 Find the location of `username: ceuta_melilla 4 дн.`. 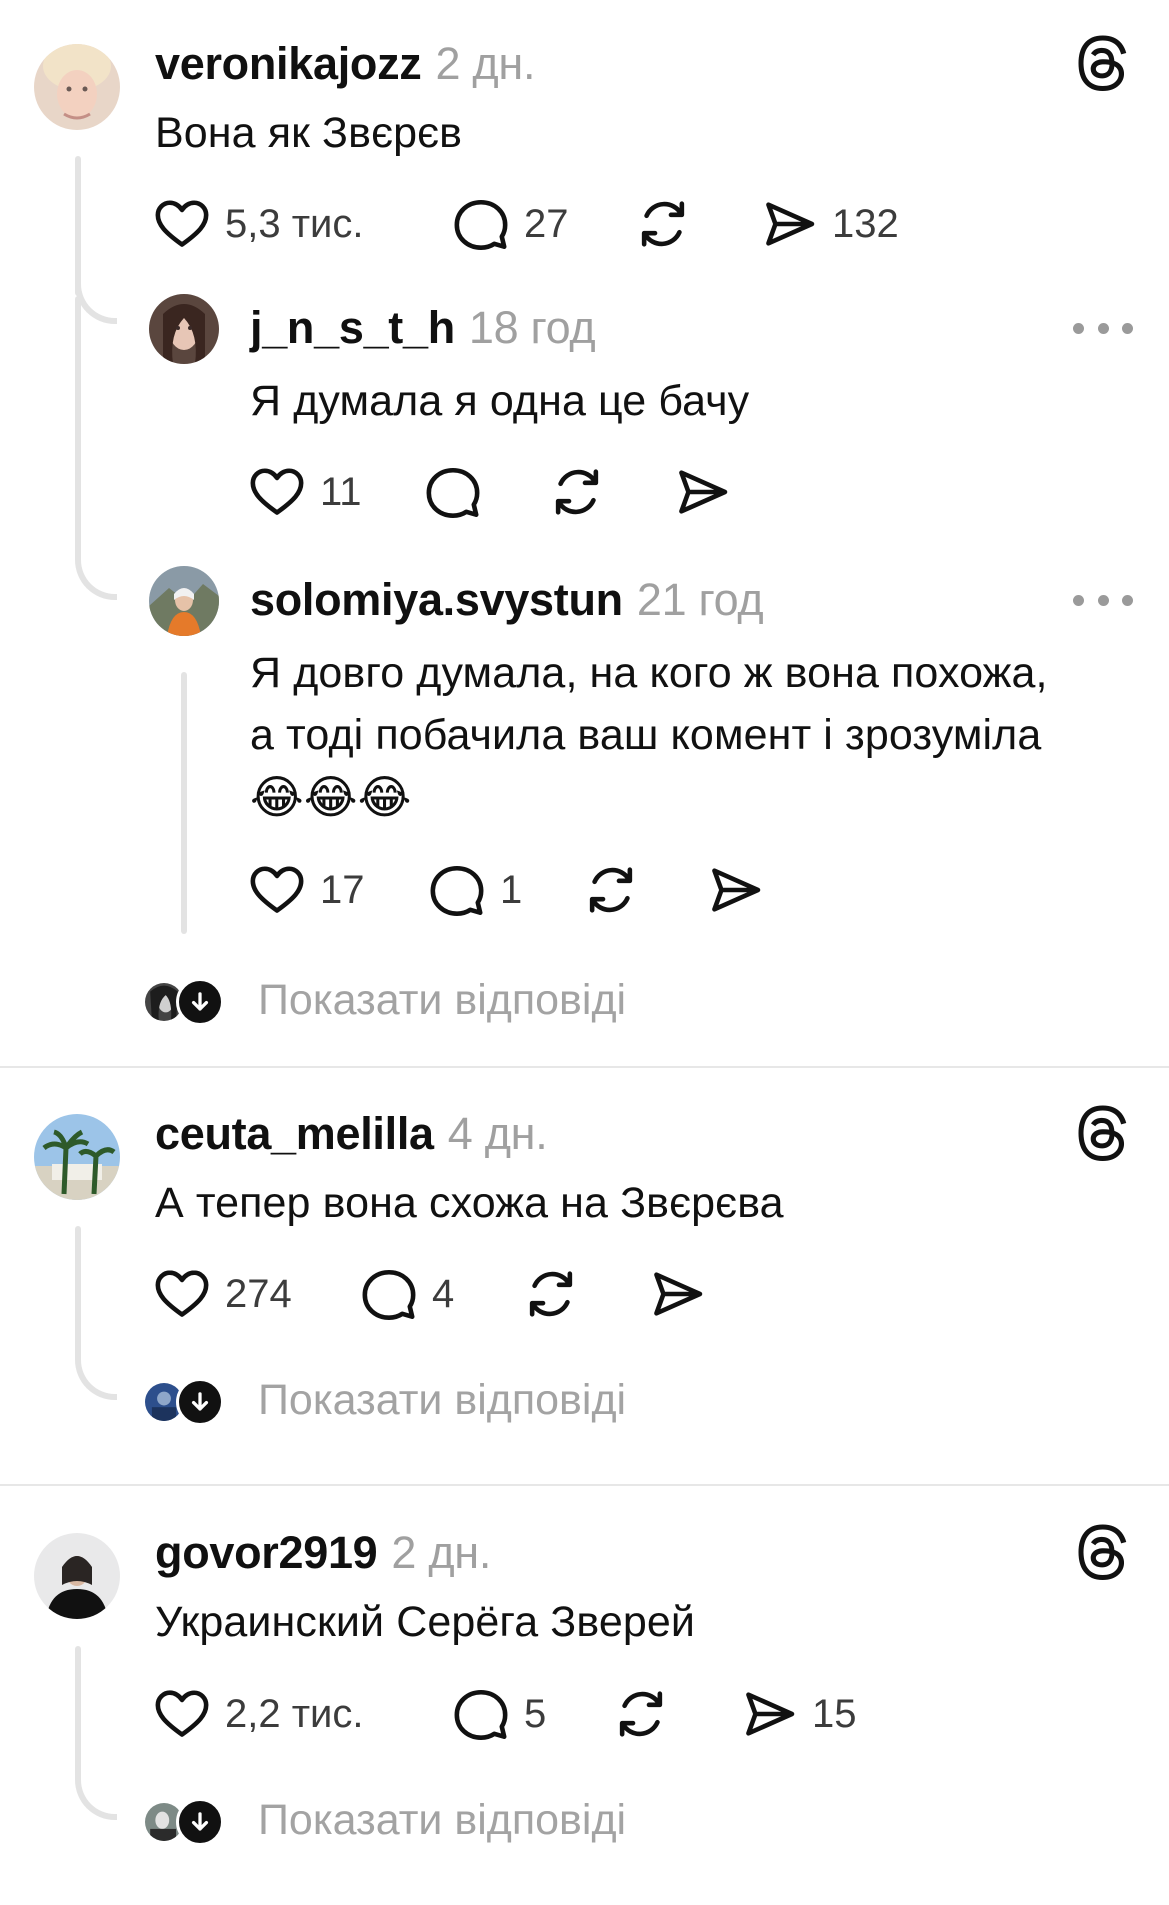

username: ceuta_melilla 4 дн. is located at coordinates (351, 1134).